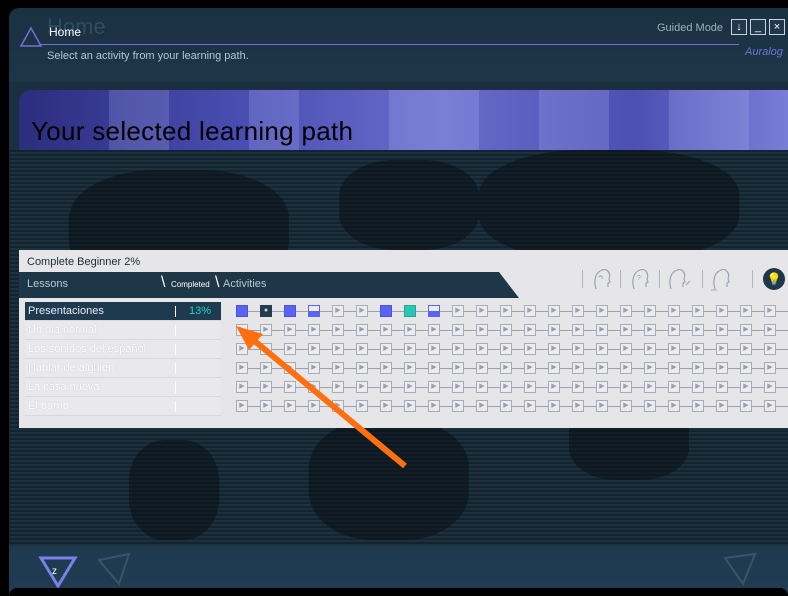 Image resolution: width=788 pixels, height=596 pixels. What do you see at coordinates (123, 330) in the screenshot?
I see `lesson-item: Un dia normal` at bounding box center [123, 330].